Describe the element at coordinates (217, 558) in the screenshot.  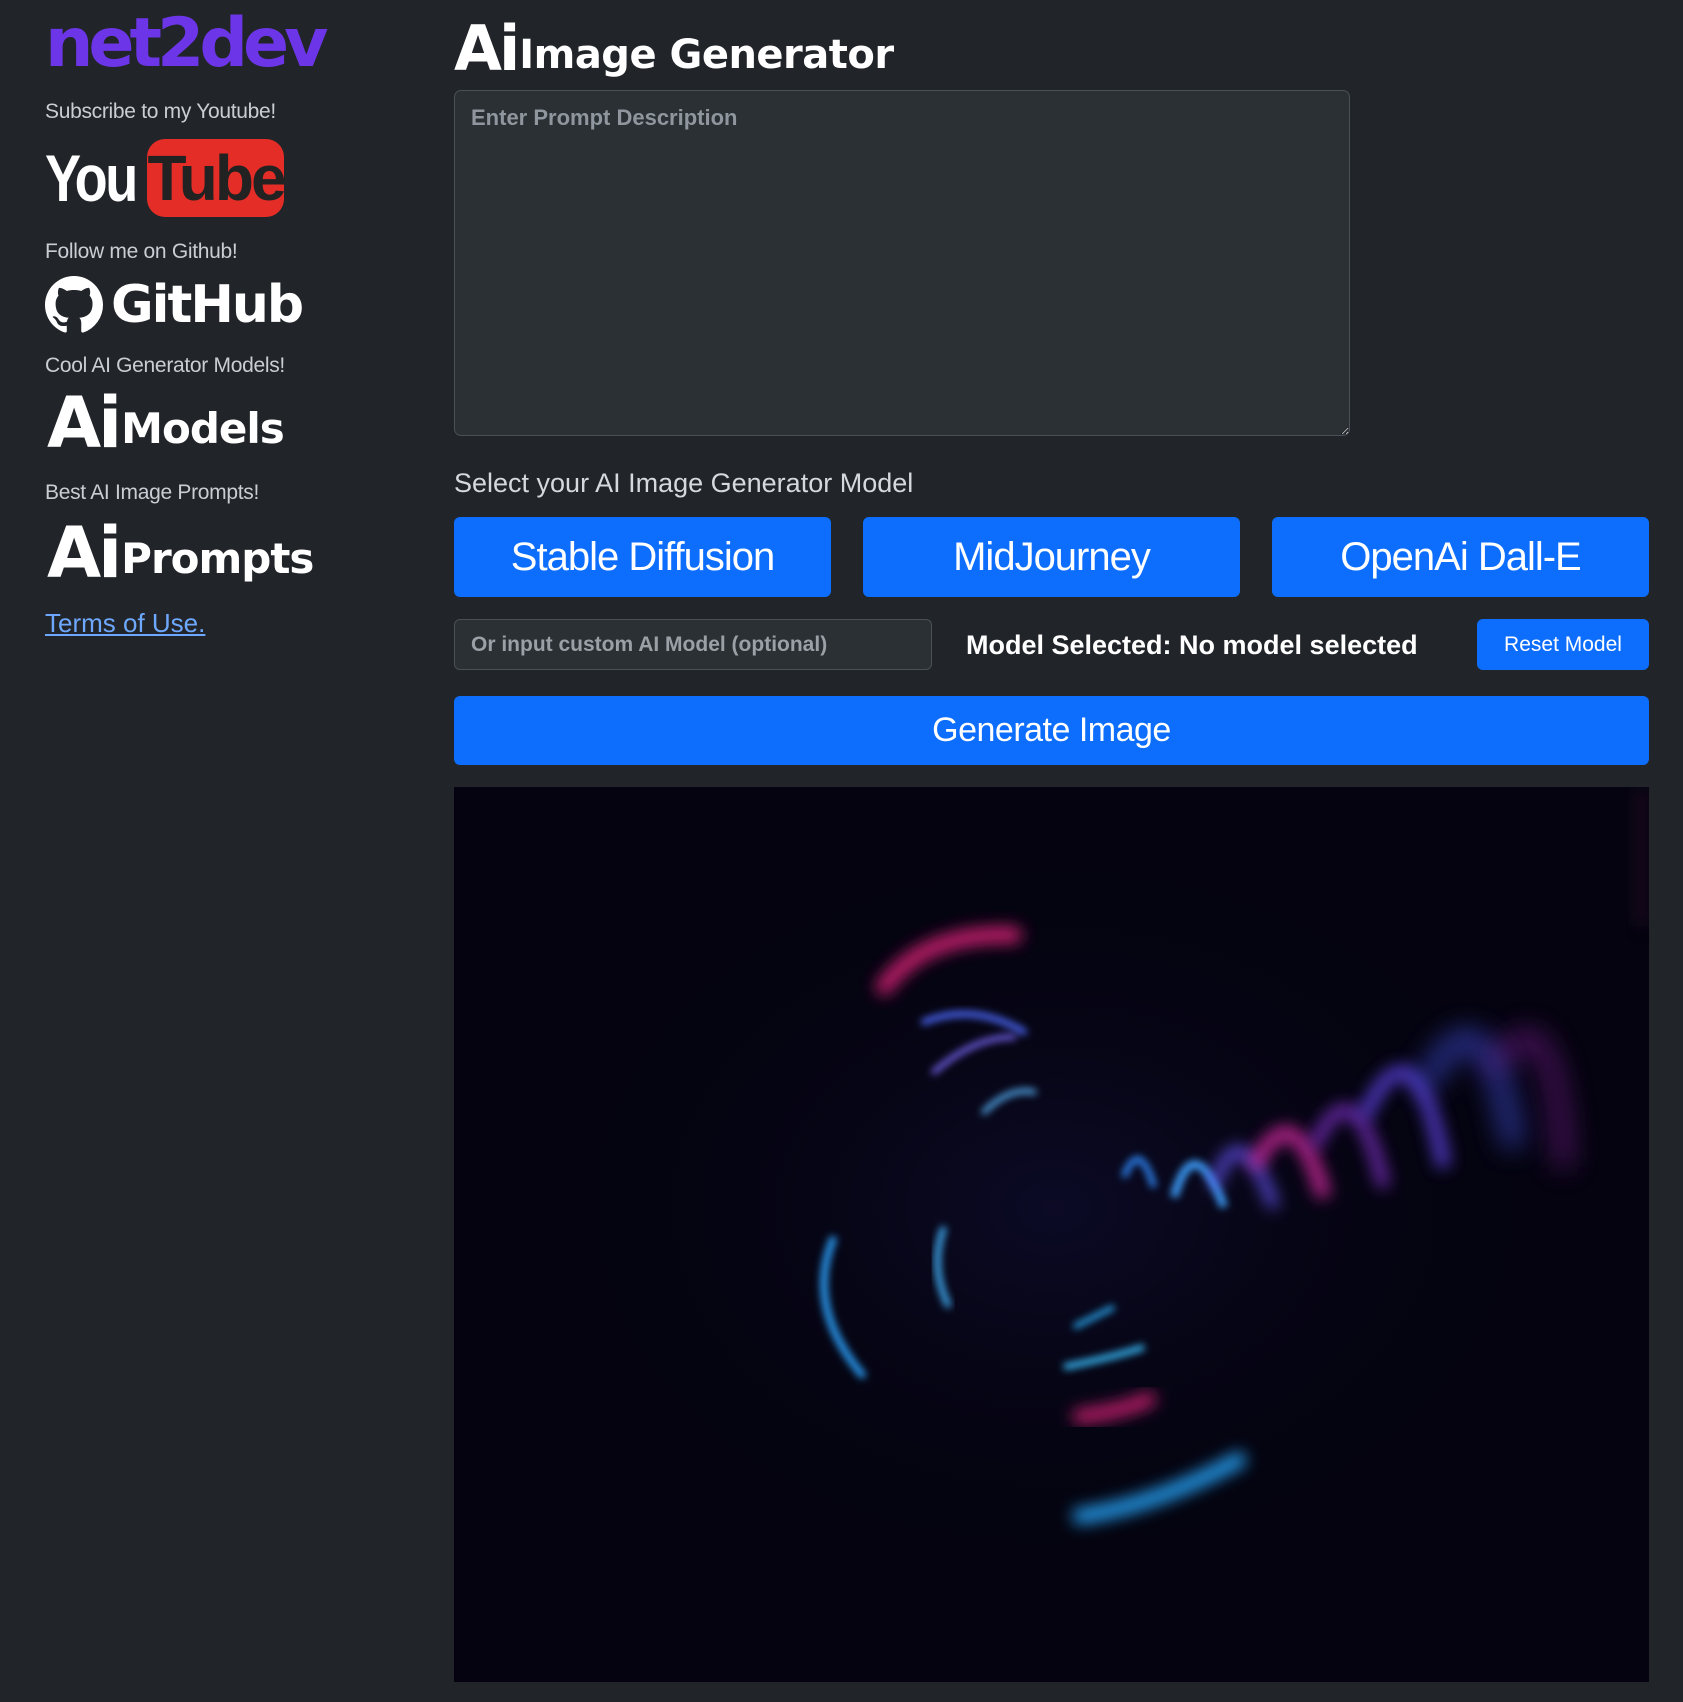
I see `ai-prompts-logo-text: Prompts` at that location.